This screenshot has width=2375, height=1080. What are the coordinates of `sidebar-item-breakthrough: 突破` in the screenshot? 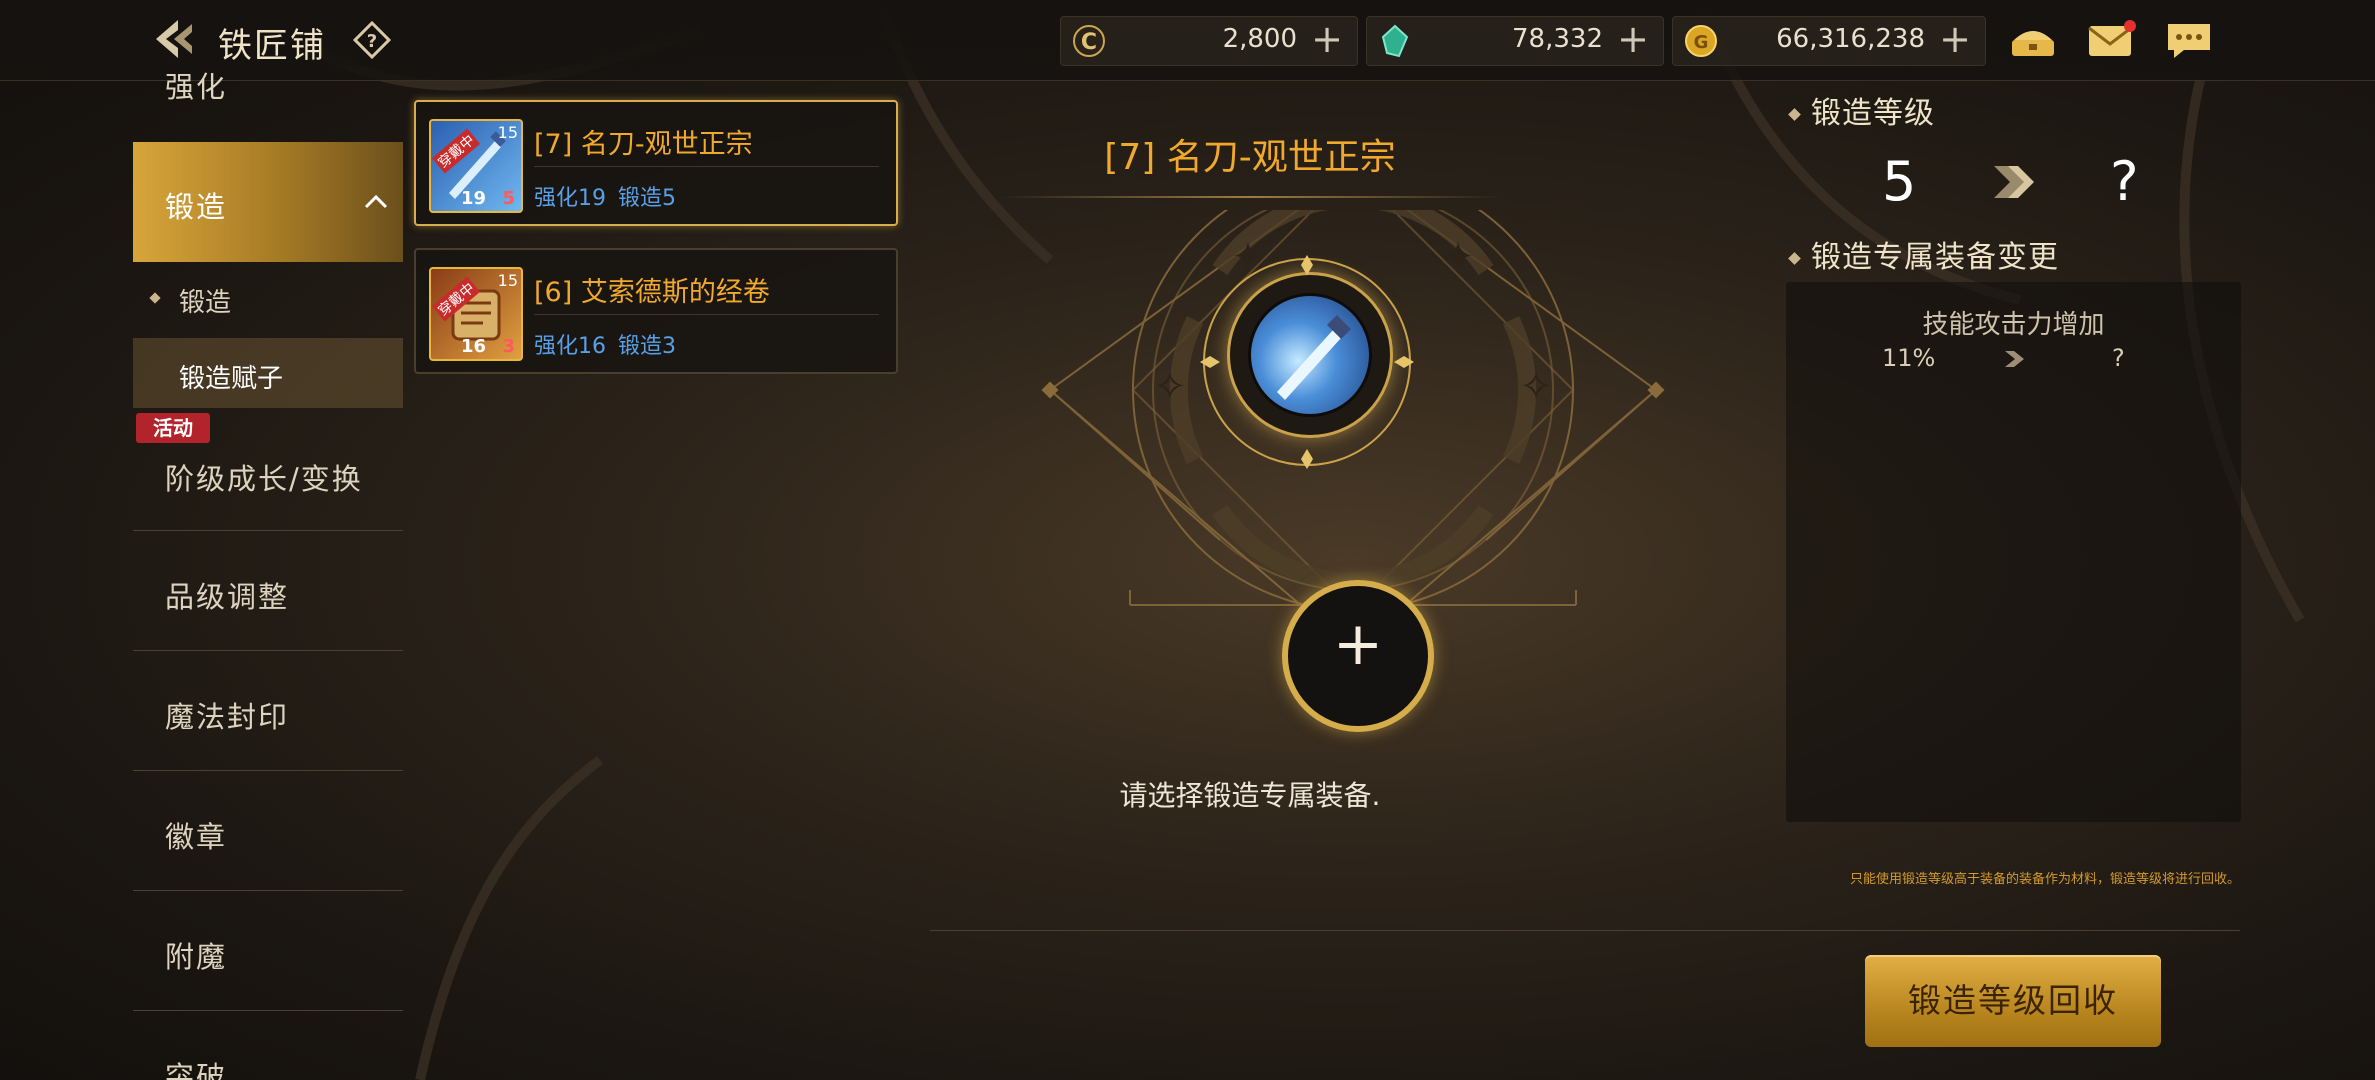 It's located at (268, 1046).